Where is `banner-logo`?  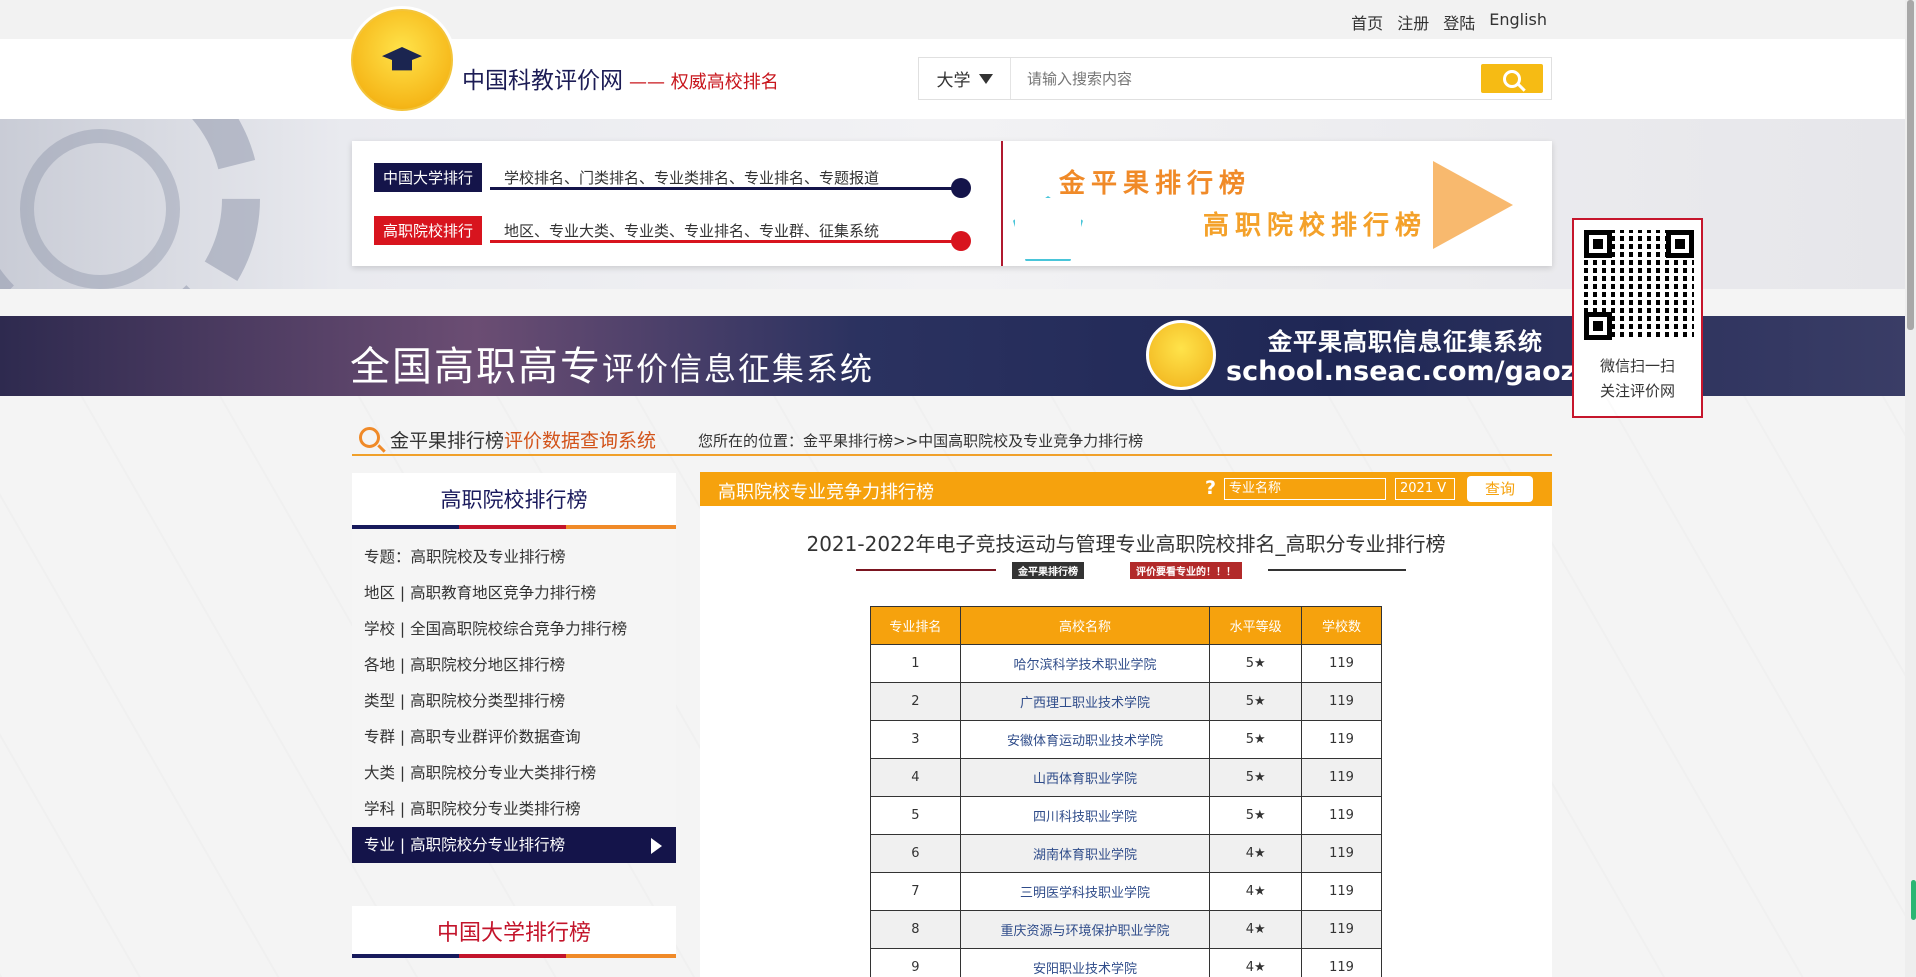 banner-logo is located at coordinates (1181, 355).